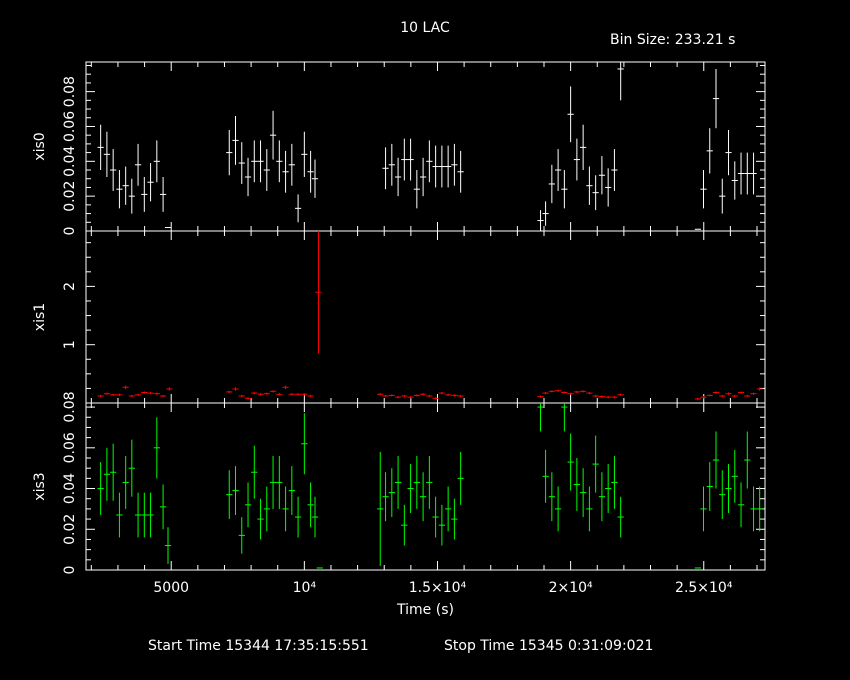 Image resolution: width=850 pixels, height=680 pixels. Describe the element at coordinates (70, 447) in the screenshot. I see `xis3-ytick-label: 0.06` at that location.